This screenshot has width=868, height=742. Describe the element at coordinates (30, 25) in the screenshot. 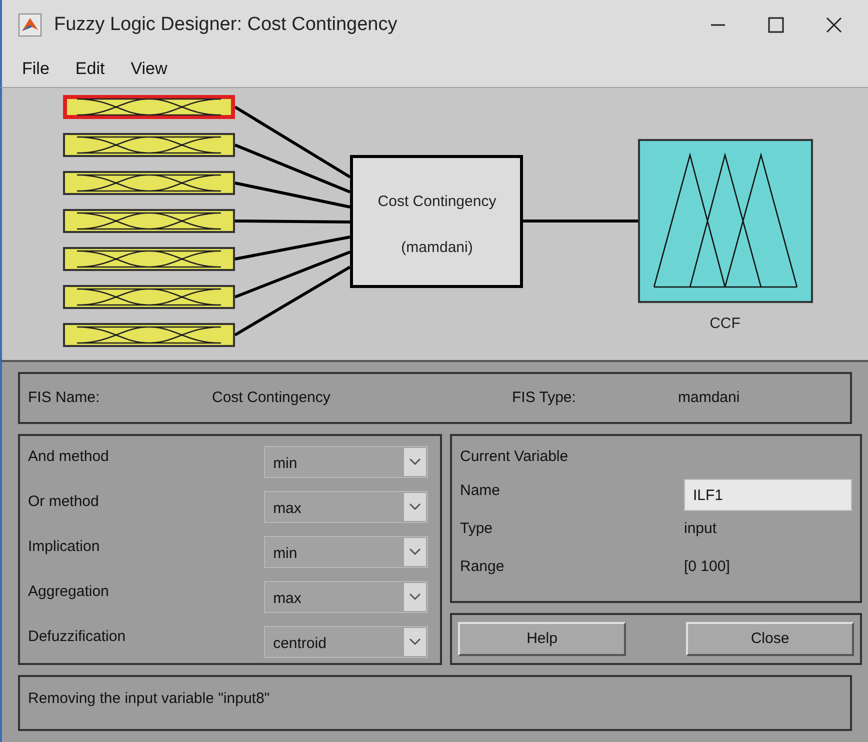

I see `app-logo-icon` at that location.